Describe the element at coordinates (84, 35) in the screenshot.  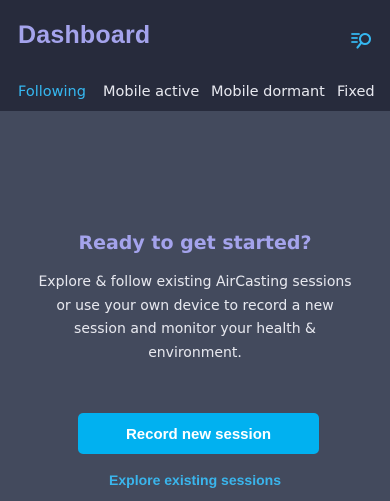
I see `page-title: Dashboard` at that location.